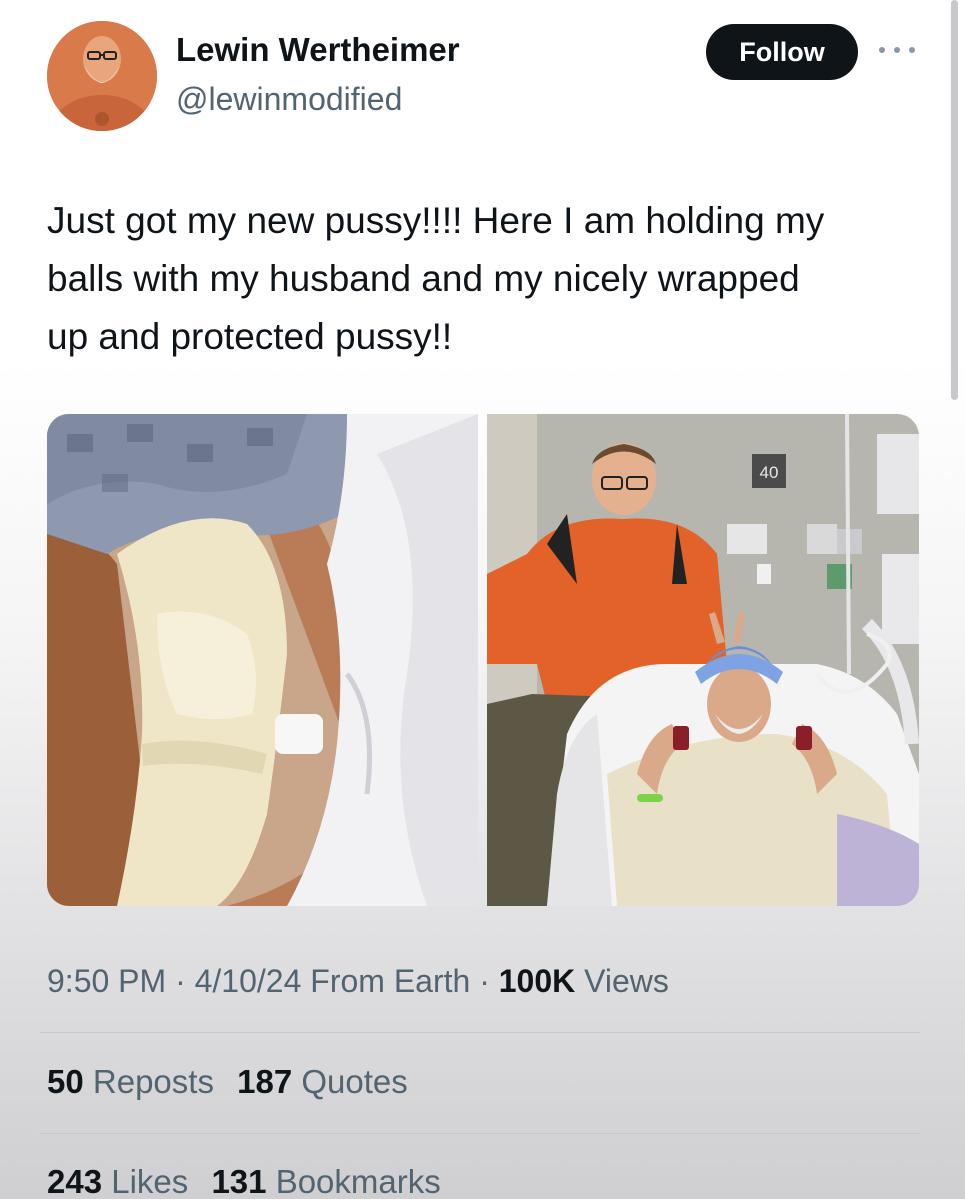 Image resolution: width=965 pixels, height=1201 pixels. Describe the element at coordinates (626, 981) in the screenshot. I see `views-label: Views` at that location.